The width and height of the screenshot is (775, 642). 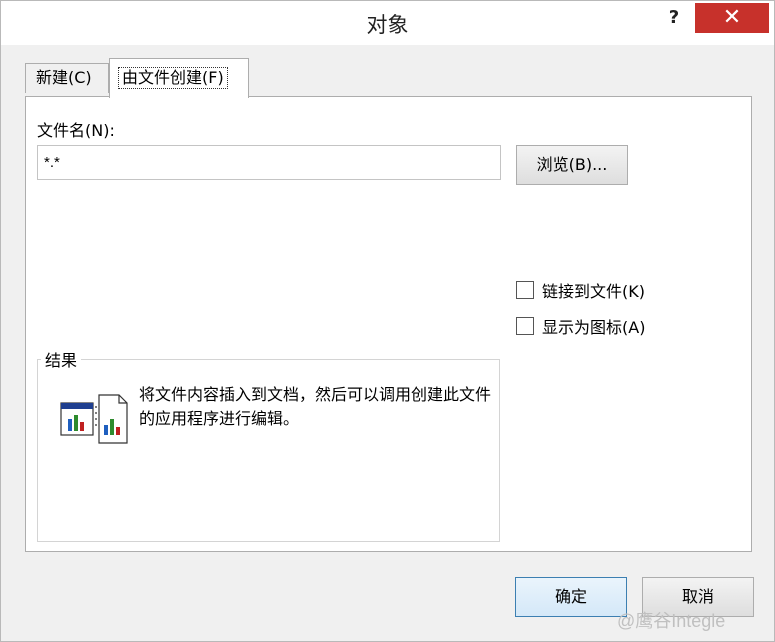 I want to click on display-as-icon-label: 显示为图标(A), so click(x=594, y=327).